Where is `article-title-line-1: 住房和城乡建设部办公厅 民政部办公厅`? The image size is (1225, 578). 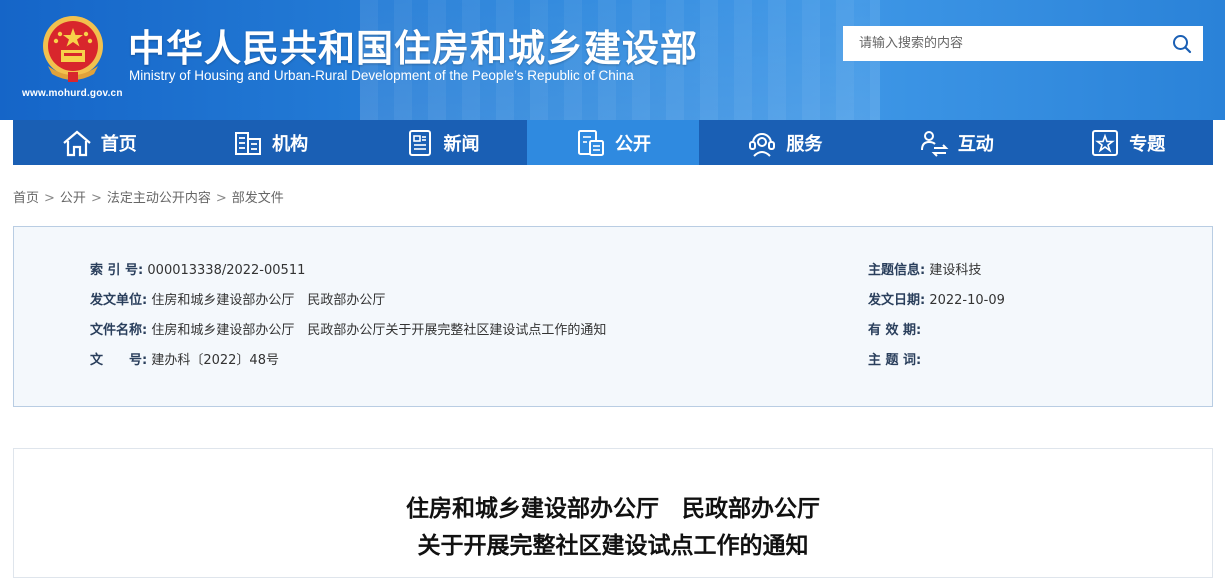 article-title-line-1: 住房和城乡建设部办公厅 民政部办公厅 is located at coordinates (613, 509).